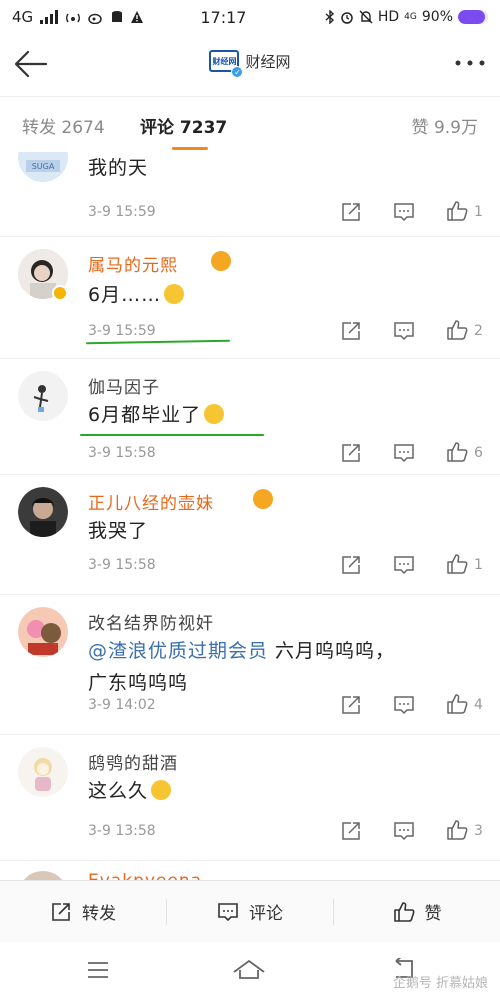 Image resolution: width=500 pixels, height=1000 pixels. What do you see at coordinates (157, 128) in the screenshot?
I see `tab-comment-label: 评论` at bounding box center [157, 128].